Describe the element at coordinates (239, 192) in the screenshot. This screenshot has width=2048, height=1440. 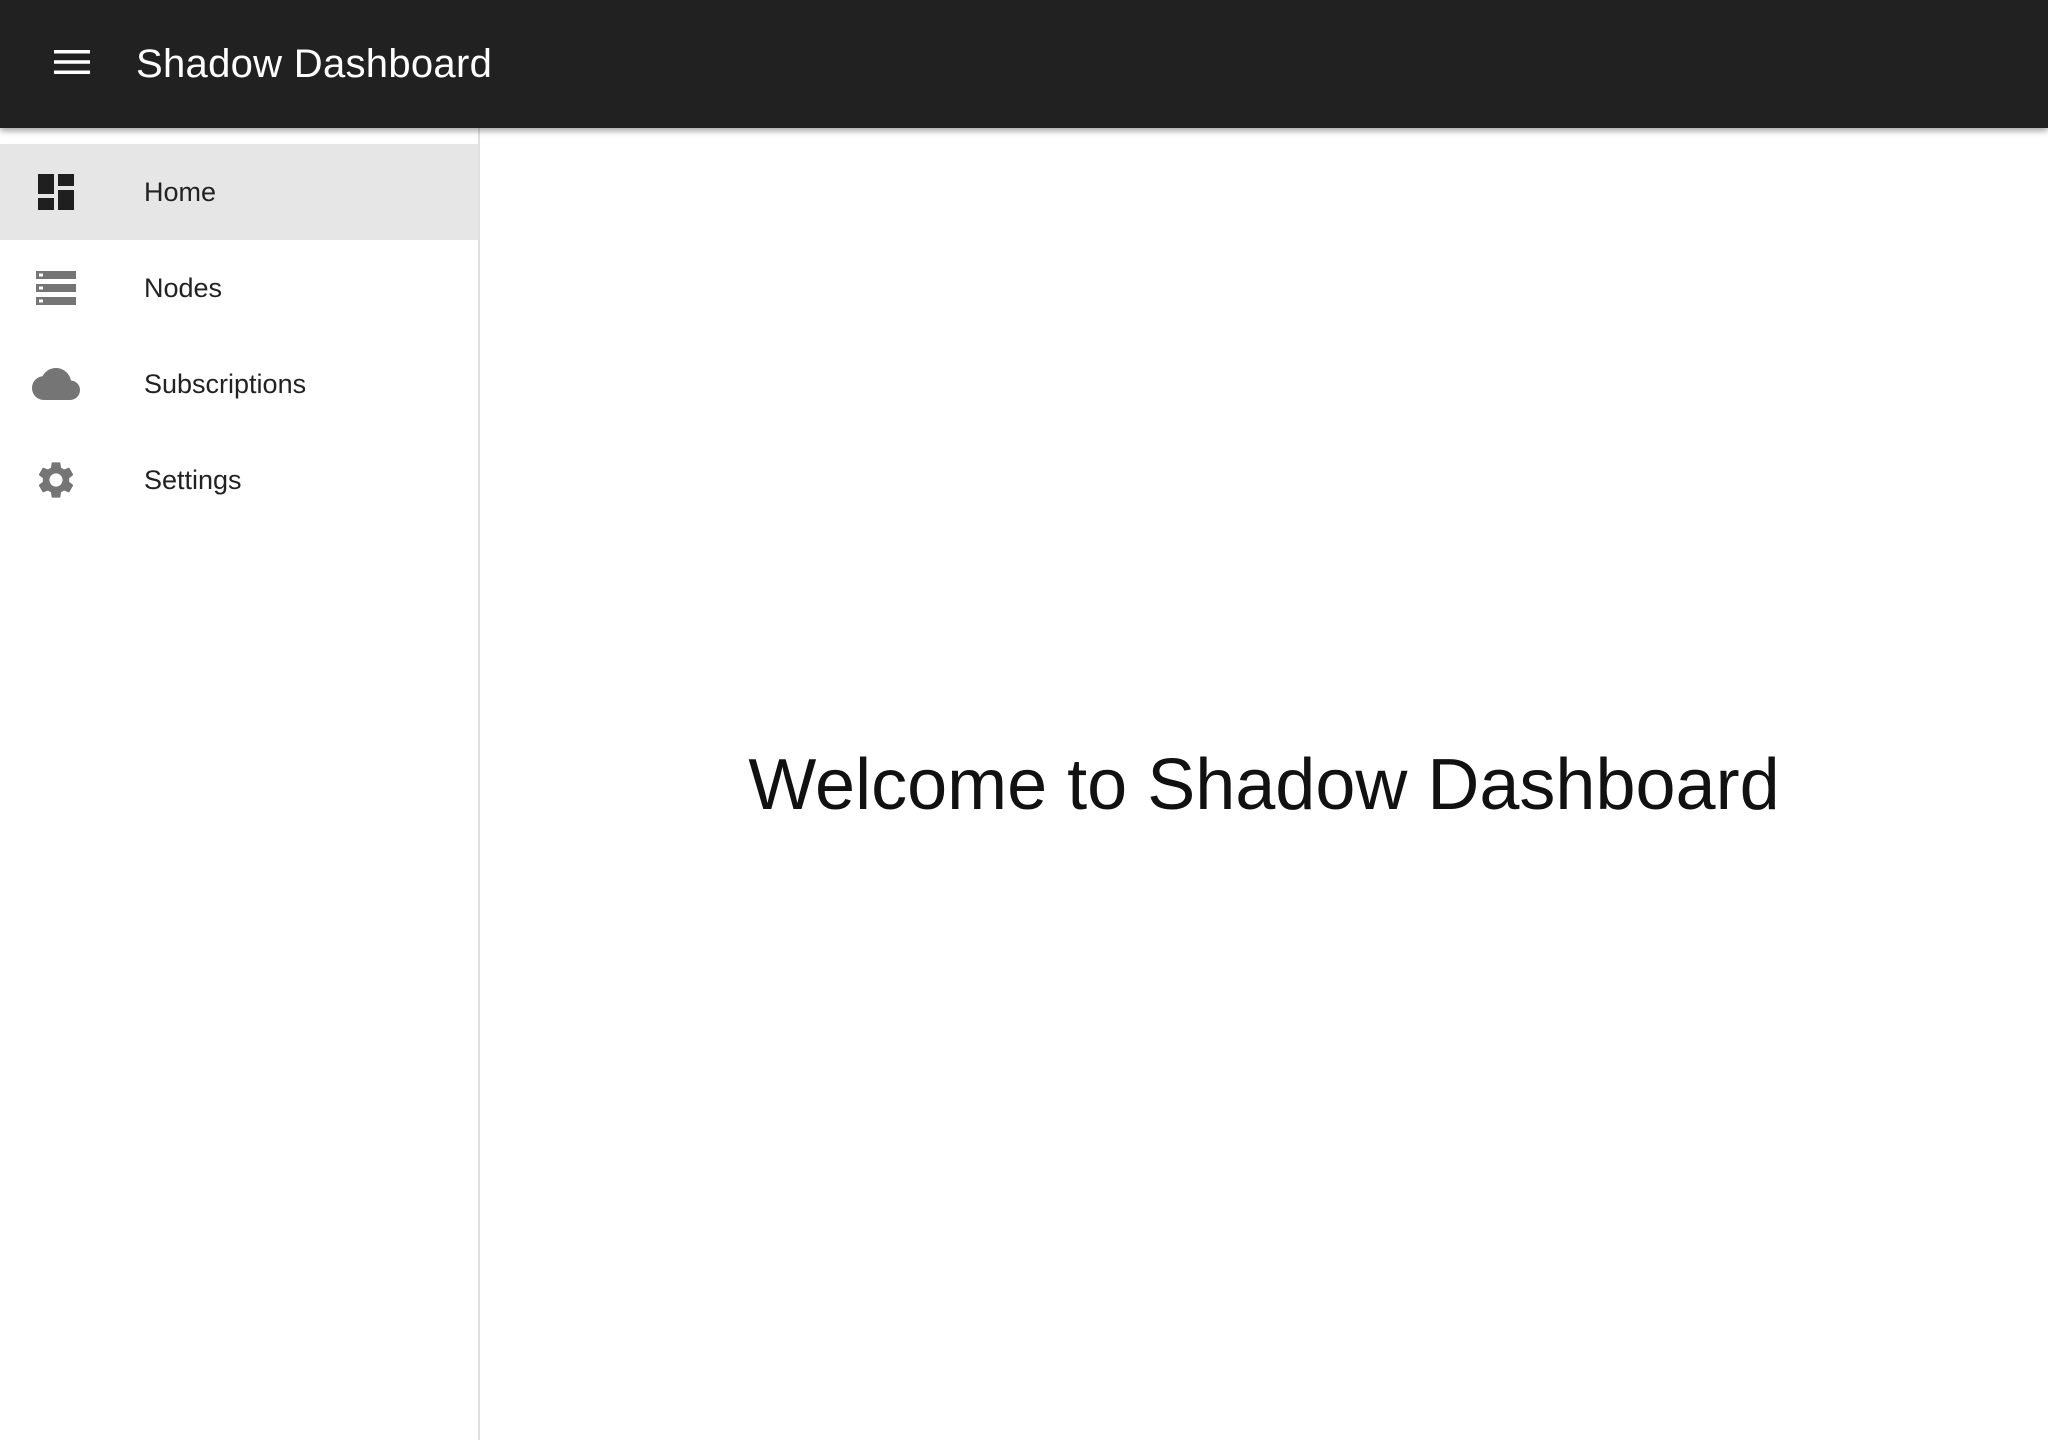
I see `sidebar-item-home: Home` at that location.